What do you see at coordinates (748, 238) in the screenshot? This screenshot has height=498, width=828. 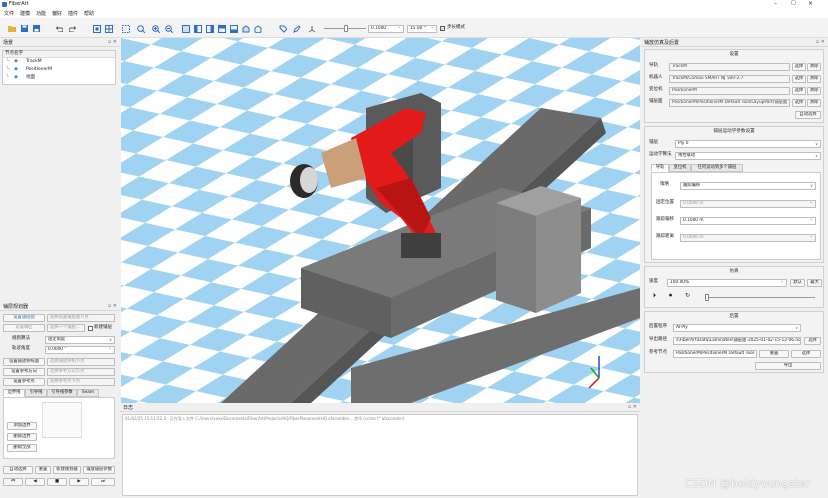 I see `track-distance-input: 0.0000 m ⌃` at bounding box center [748, 238].